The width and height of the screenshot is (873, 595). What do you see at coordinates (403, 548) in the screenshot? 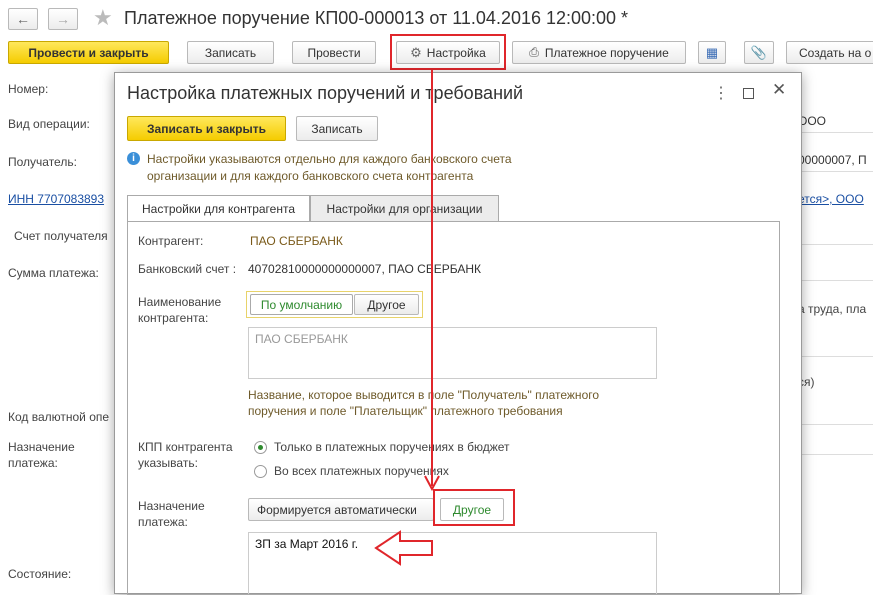
I see `left-arrow` at bounding box center [403, 548].